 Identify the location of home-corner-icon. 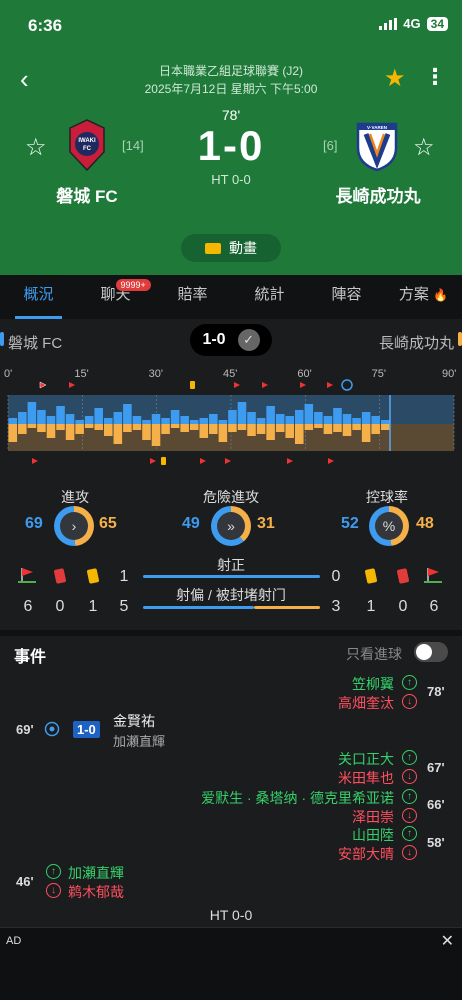
(27, 575).